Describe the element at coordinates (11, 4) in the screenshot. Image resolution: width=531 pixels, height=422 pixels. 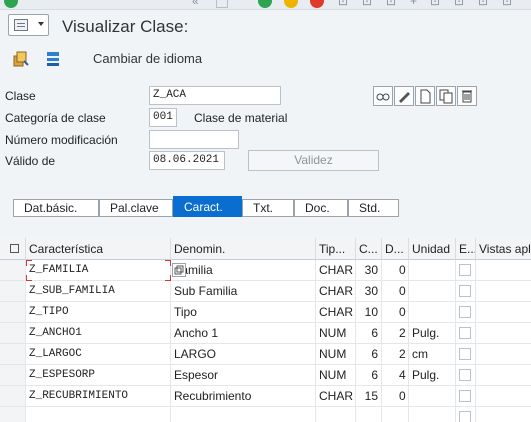
I see `enter-icon` at that location.